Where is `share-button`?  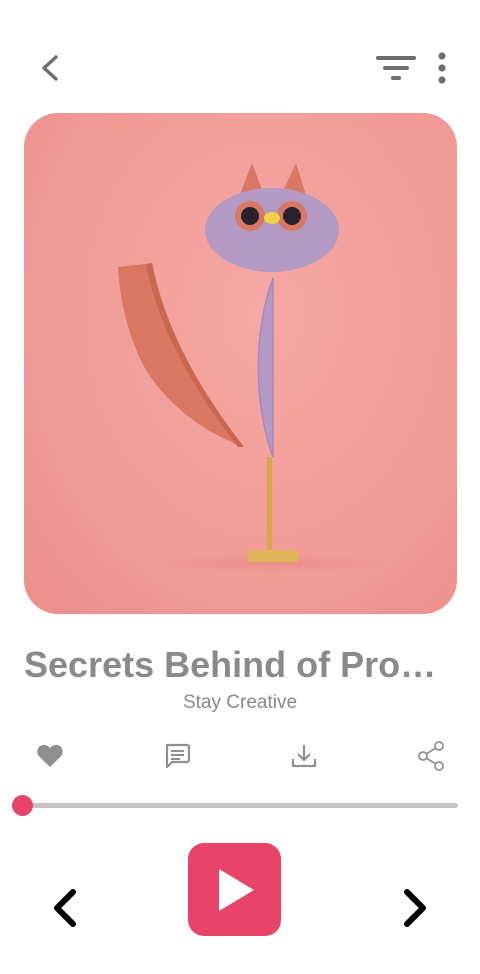
share-button is located at coordinates (431, 756).